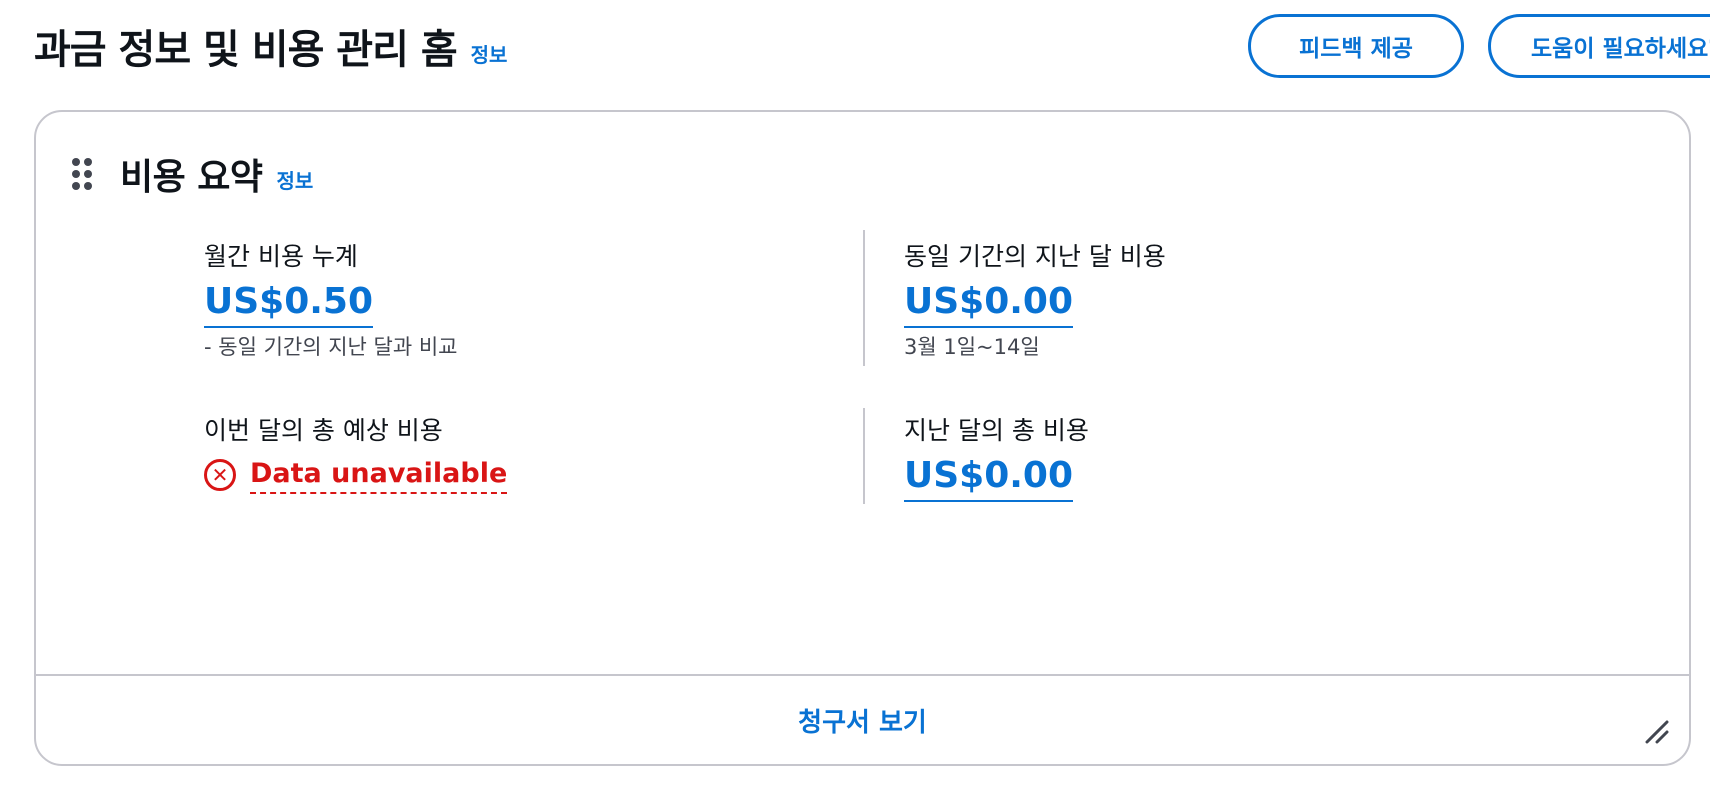 The width and height of the screenshot is (1710, 796). What do you see at coordinates (246, 50) in the screenshot?
I see `page-title: 과금 정보 및 비용 관리 홈` at bounding box center [246, 50].